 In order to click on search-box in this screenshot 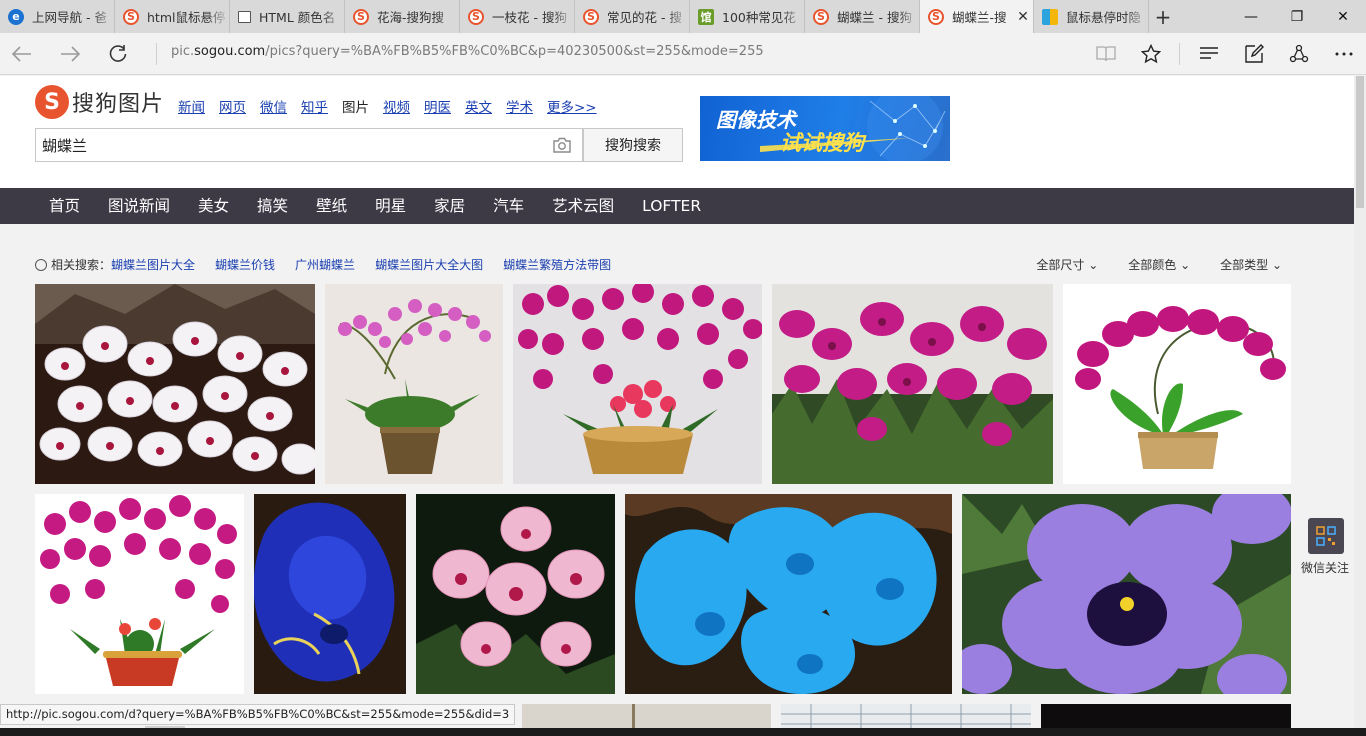, I will do `click(309, 145)`.